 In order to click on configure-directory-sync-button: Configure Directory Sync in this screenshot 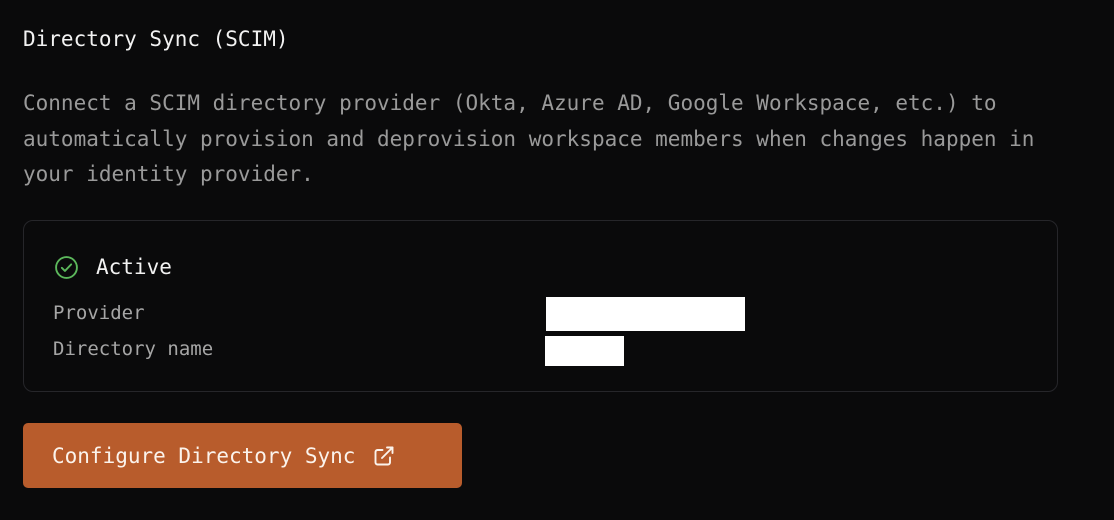, I will do `click(242, 455)`.